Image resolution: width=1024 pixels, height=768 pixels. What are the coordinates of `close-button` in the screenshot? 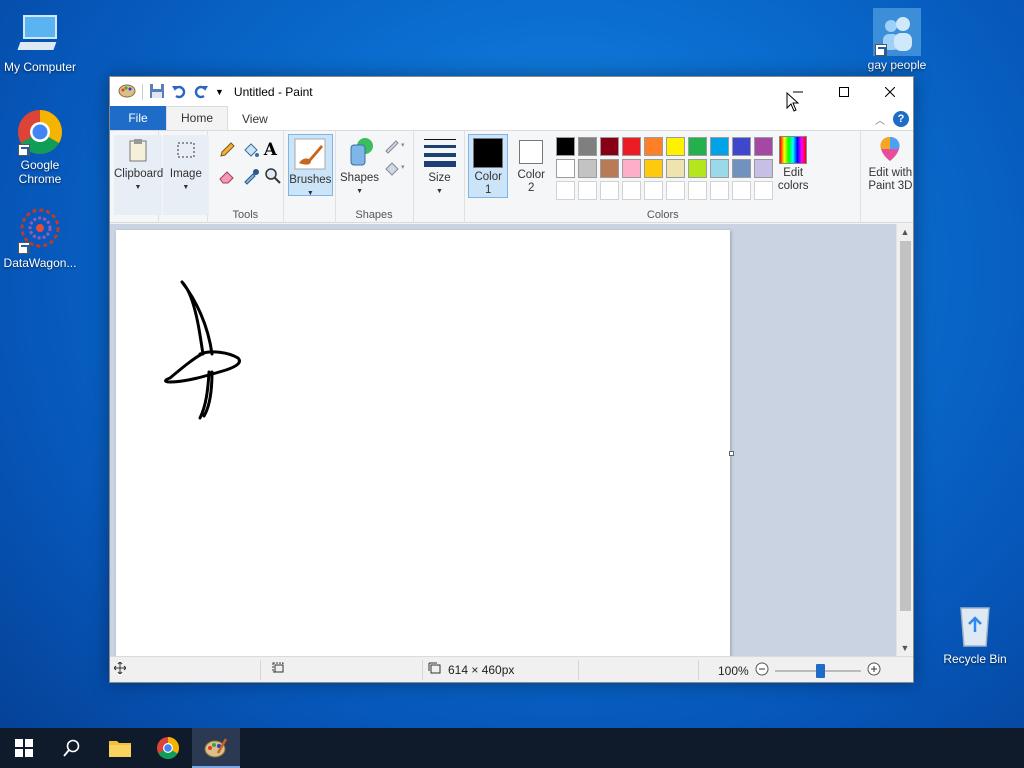 It's located at (890, 92).